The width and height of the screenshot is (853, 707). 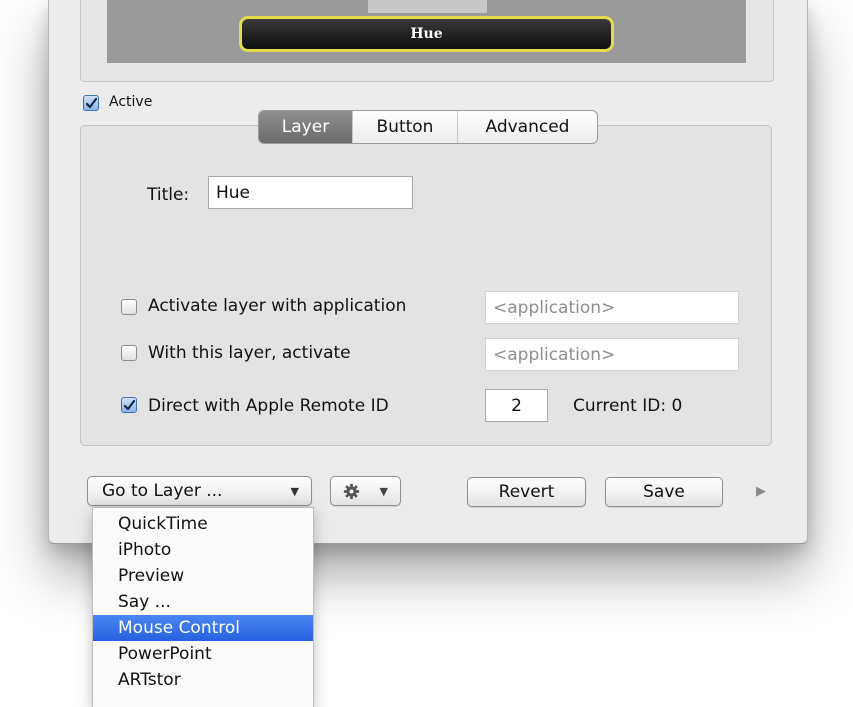 I want to click on tab-advanced: Advanced, so click(x=527, y=127).